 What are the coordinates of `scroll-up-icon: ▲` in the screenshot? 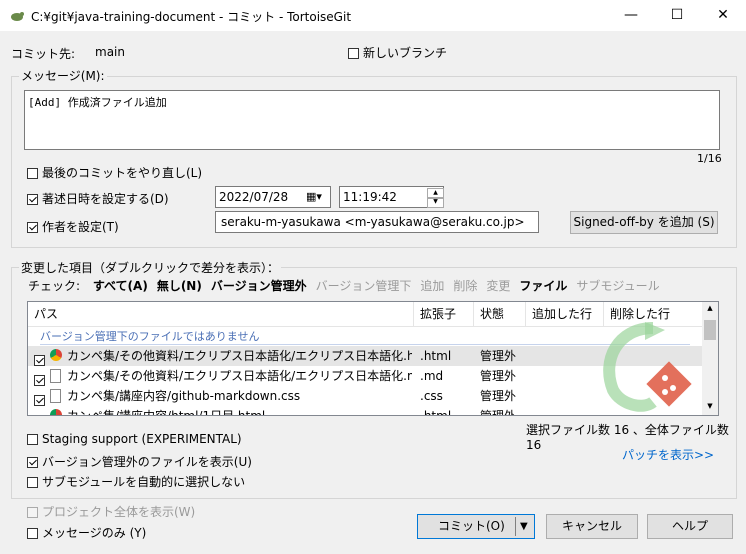 It's located at (710, 308).